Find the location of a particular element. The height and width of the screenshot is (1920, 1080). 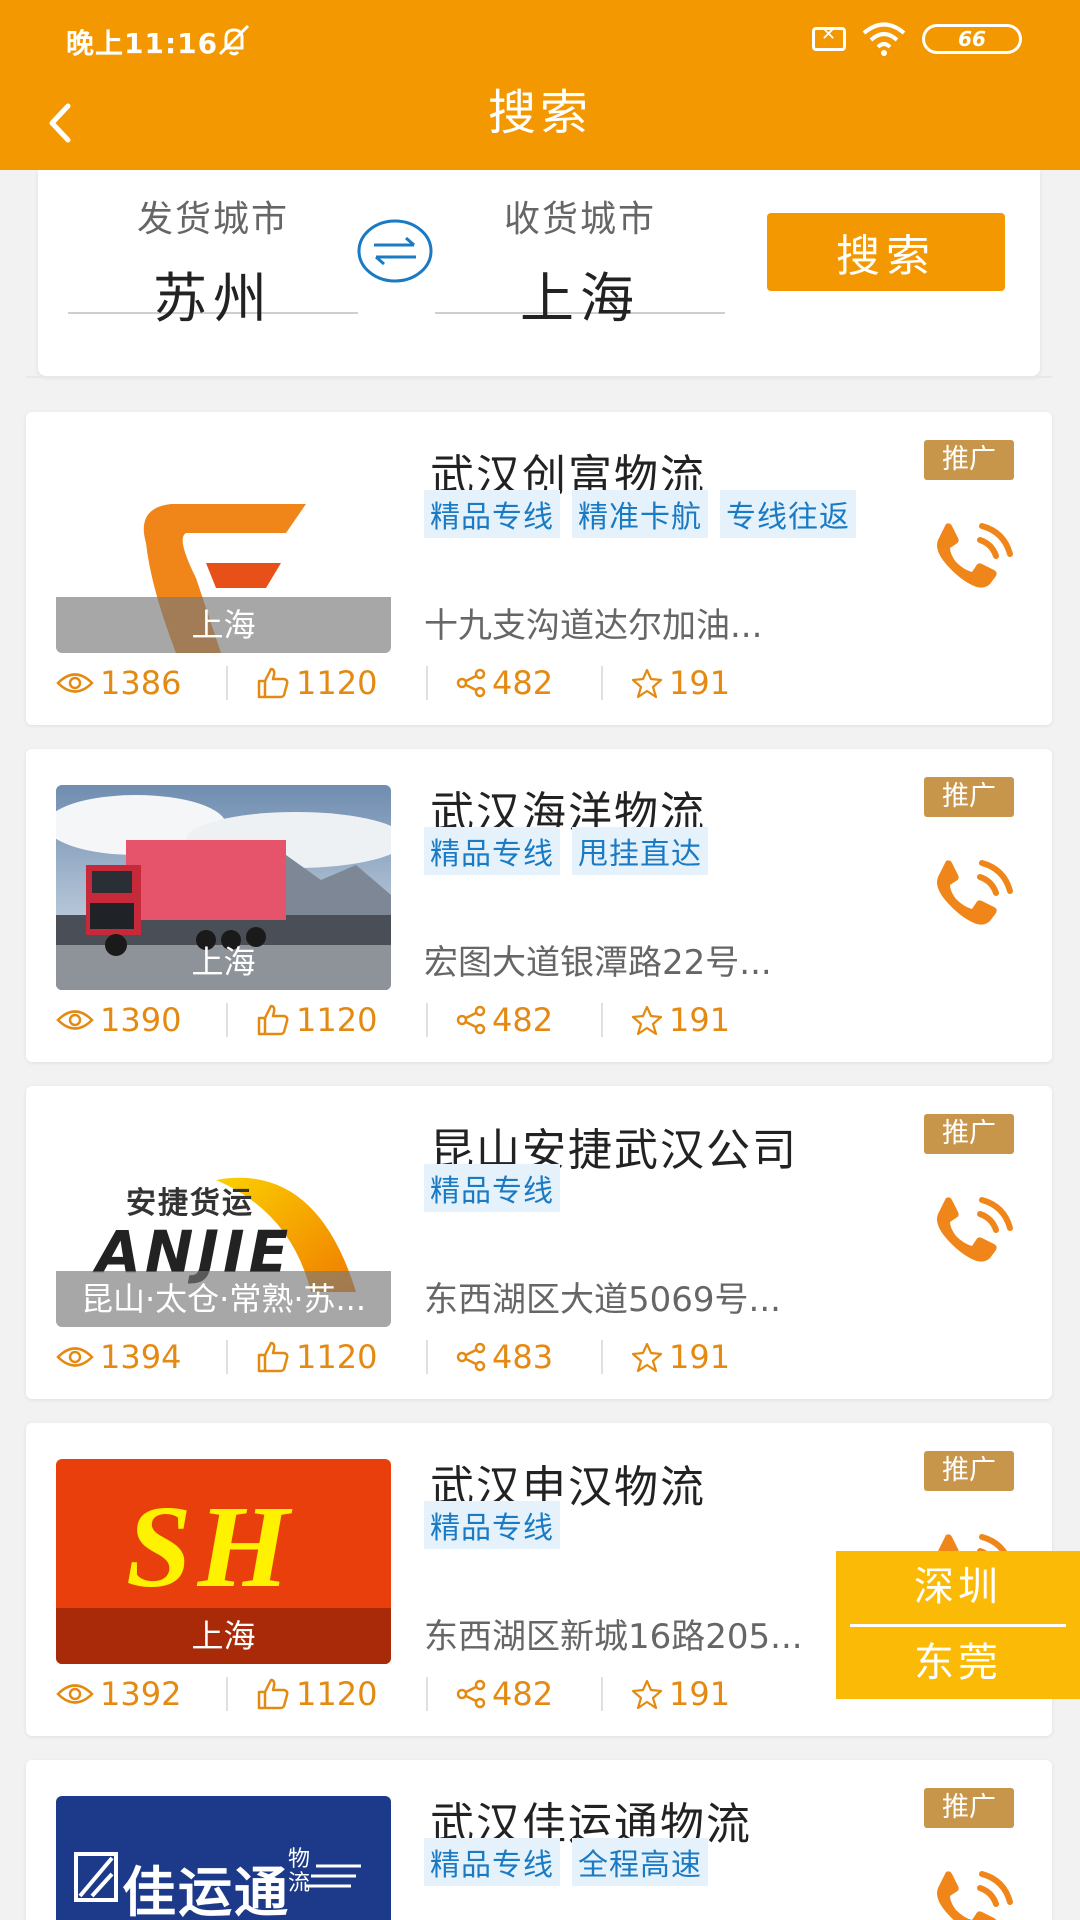

from-city-value: 苏州 is located at coordinates (213, 298).